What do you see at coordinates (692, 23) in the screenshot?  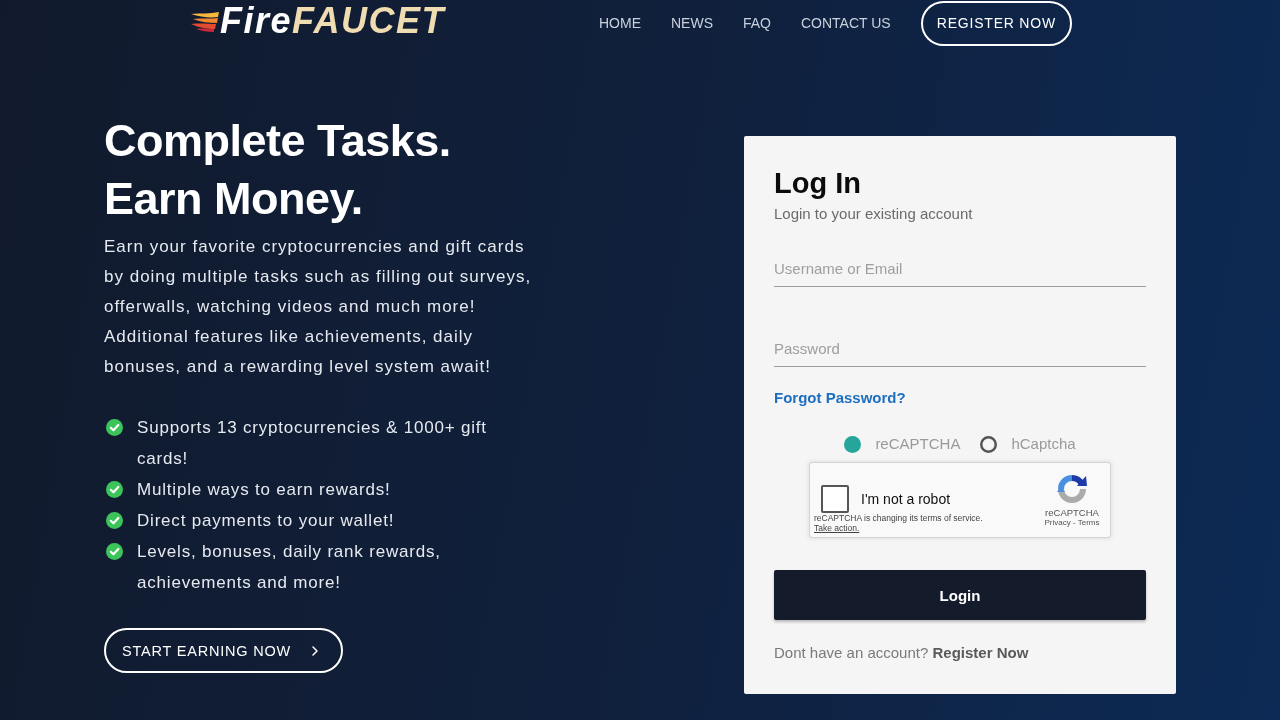 I see `nav-link: NEWS` at bounding box center [692, 23].